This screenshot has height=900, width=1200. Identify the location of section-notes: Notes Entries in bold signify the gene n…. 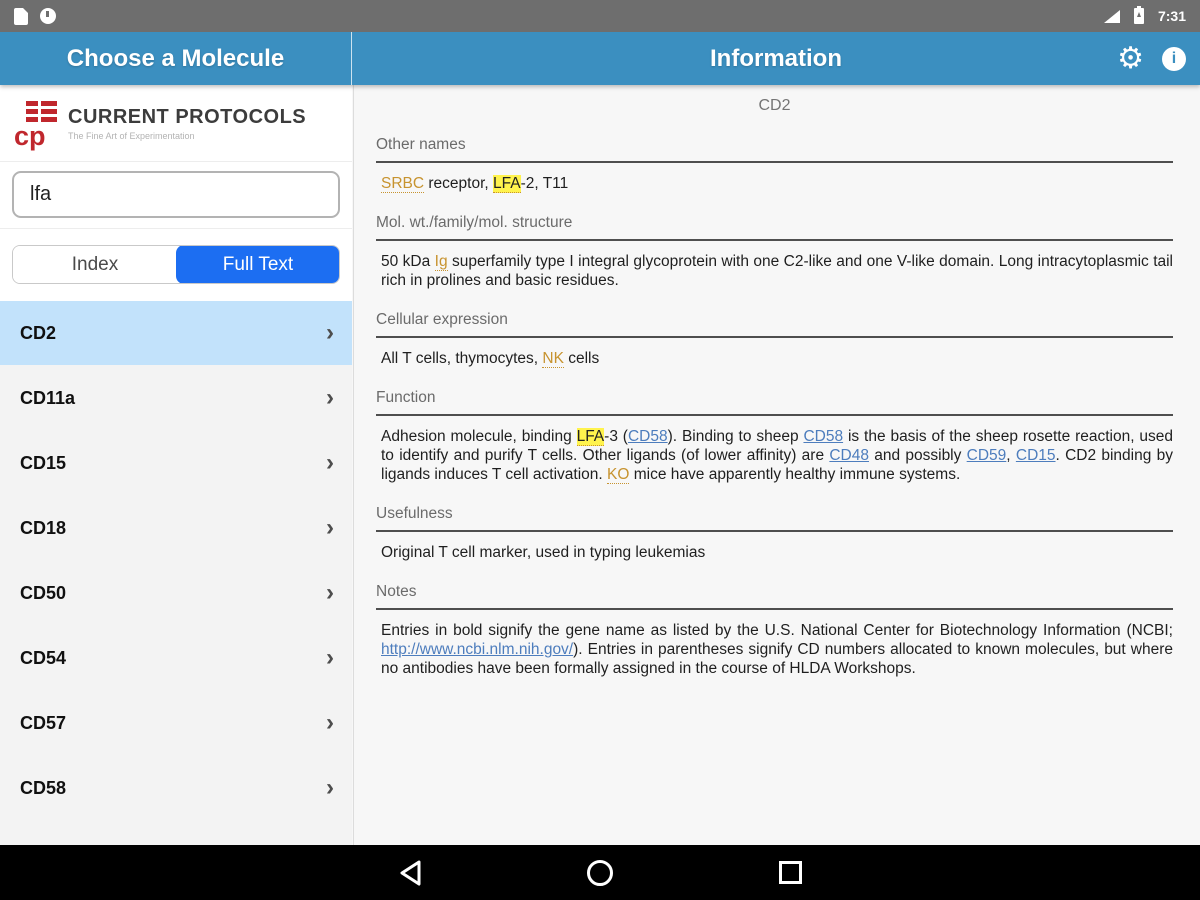
(774, 630).